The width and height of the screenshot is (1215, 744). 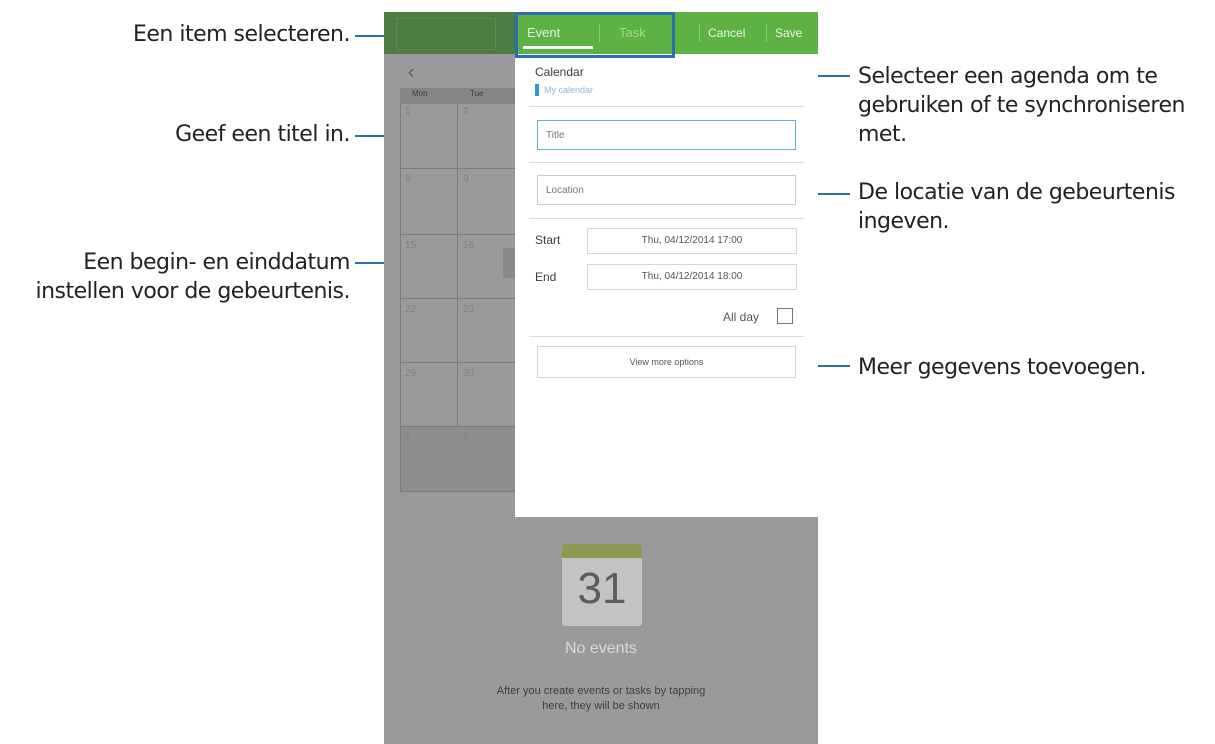 What do you see at coordinates (595, 35) in the screenshot?
I see `tabs-highlight-box` at bounding box center [595, 35].